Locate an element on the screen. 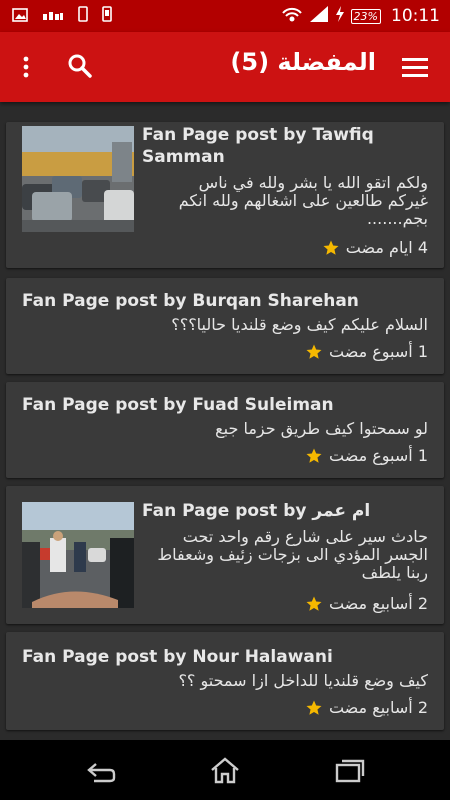 The width and height of the screenshot is (450, 800). signal-dots-icon is located at coordinates (53, 16).